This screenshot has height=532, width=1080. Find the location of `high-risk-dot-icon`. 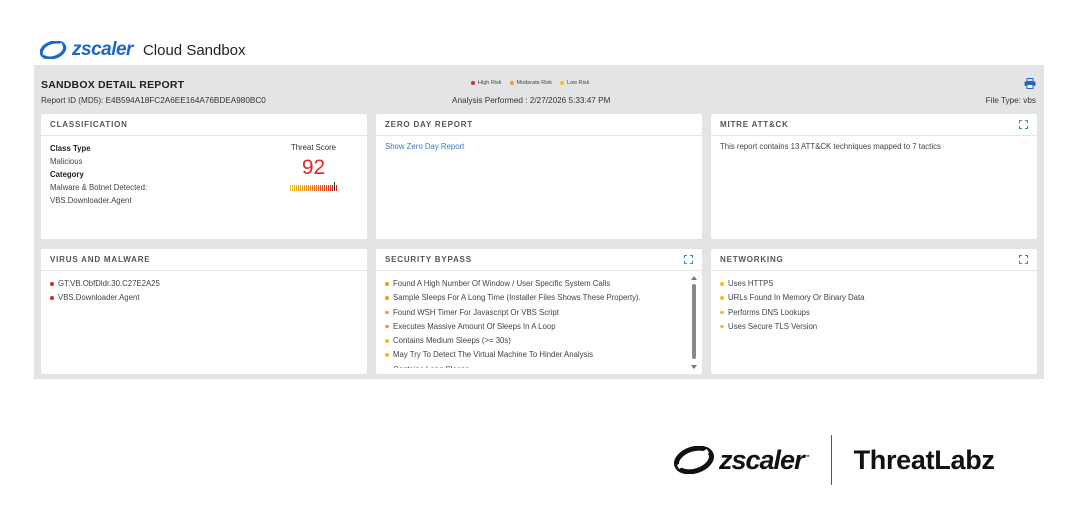

high-risk-dot-icon is located at coordinates (473, 83).